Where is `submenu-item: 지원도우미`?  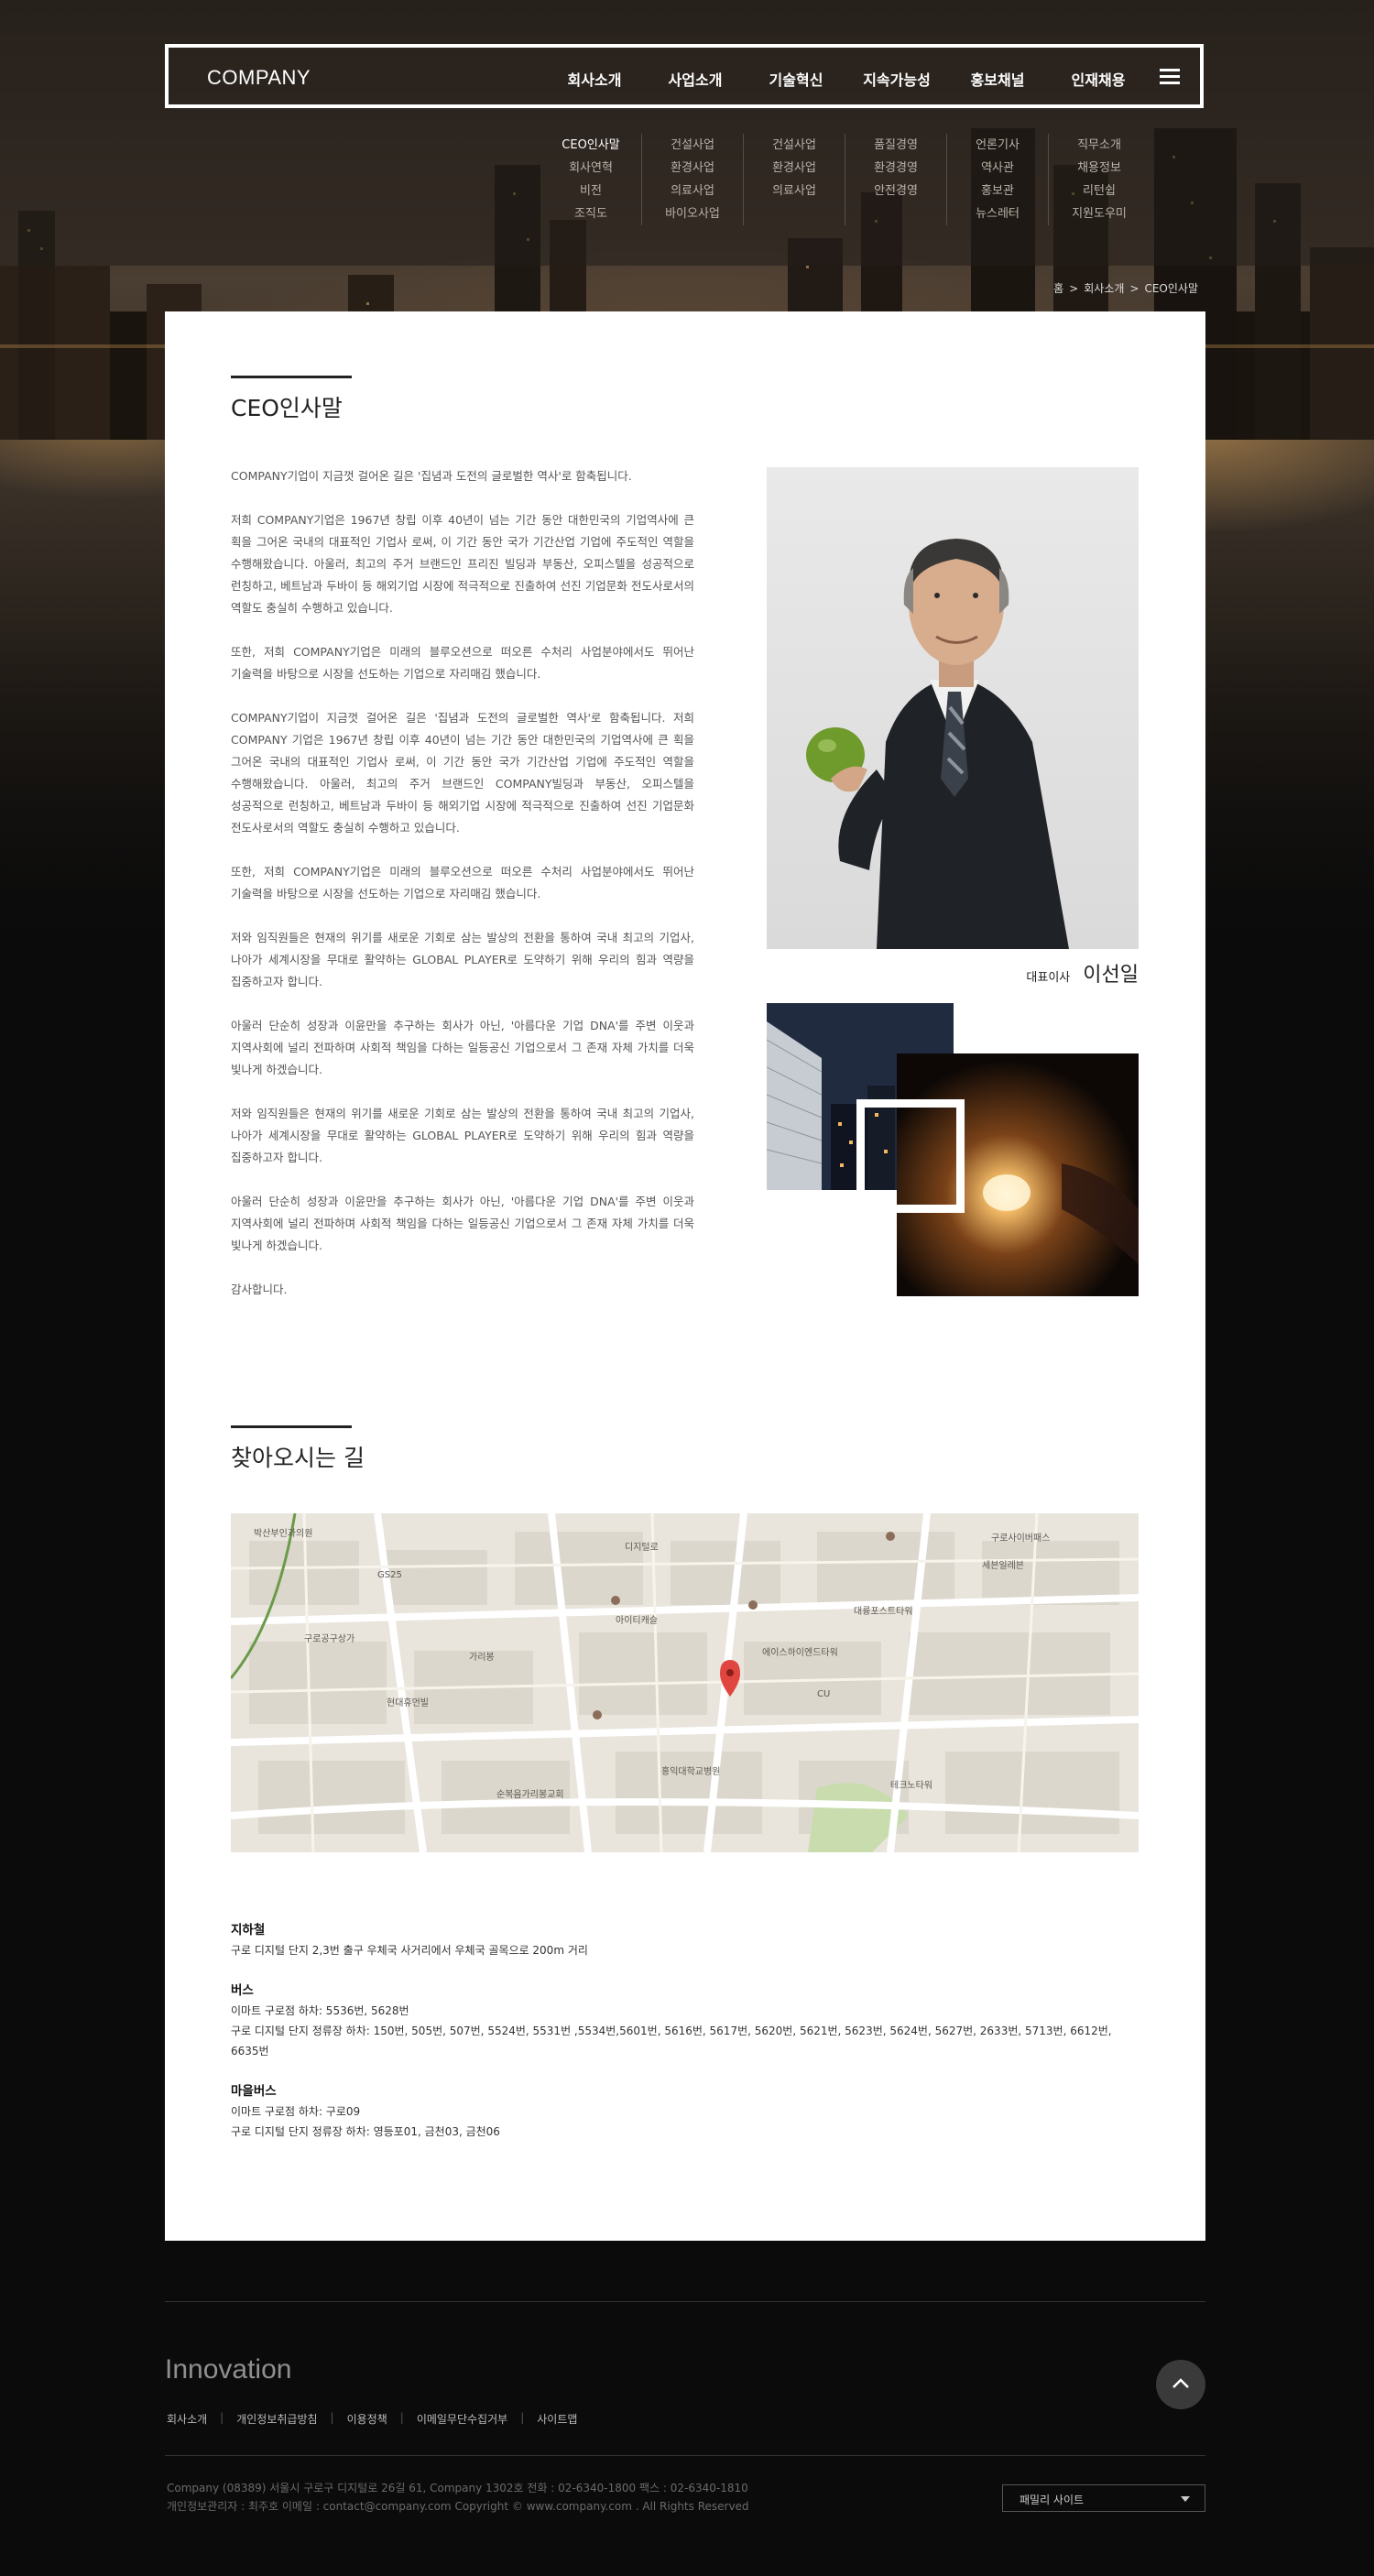
submenu-item: 지원도우미 is located at coordinates (1099, 214).